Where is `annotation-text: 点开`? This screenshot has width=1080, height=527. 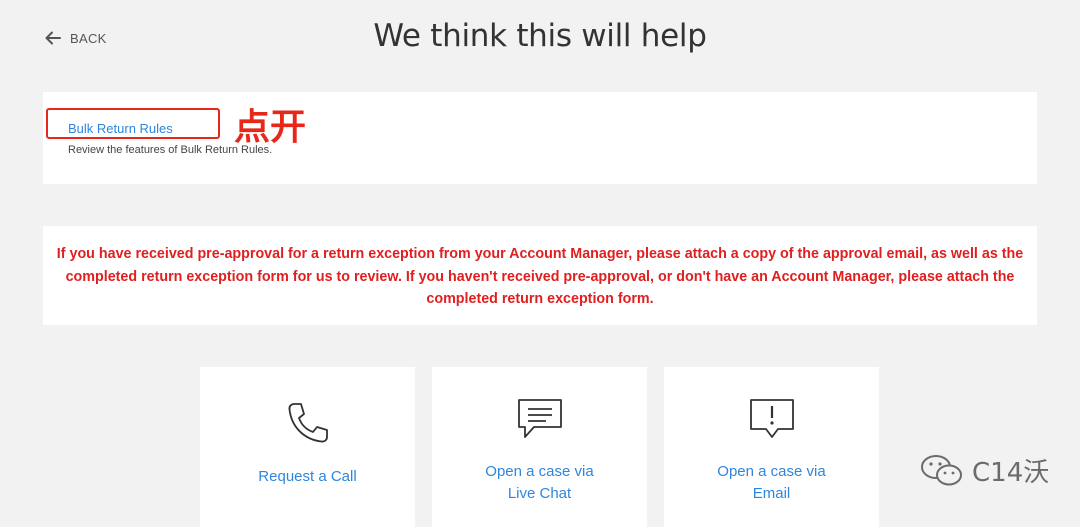 annotation-text: 点开 is located at coordinates (270, 127).